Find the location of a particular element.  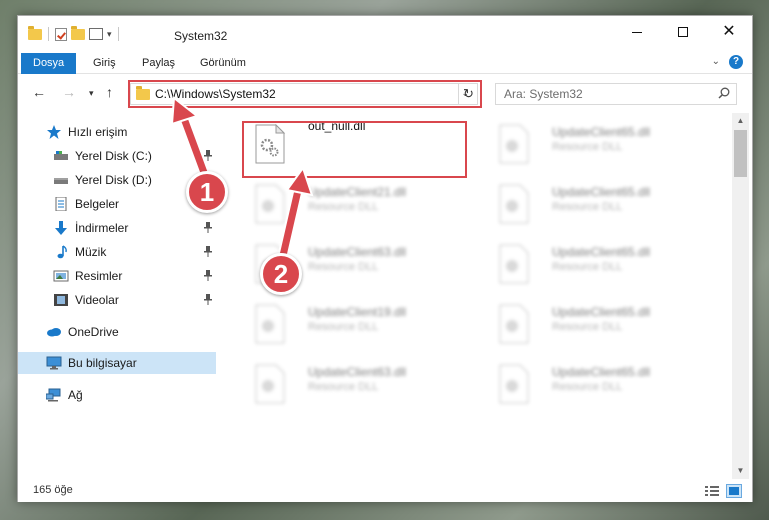

item-count: 165 öğe is located at coordinates (53, 490).